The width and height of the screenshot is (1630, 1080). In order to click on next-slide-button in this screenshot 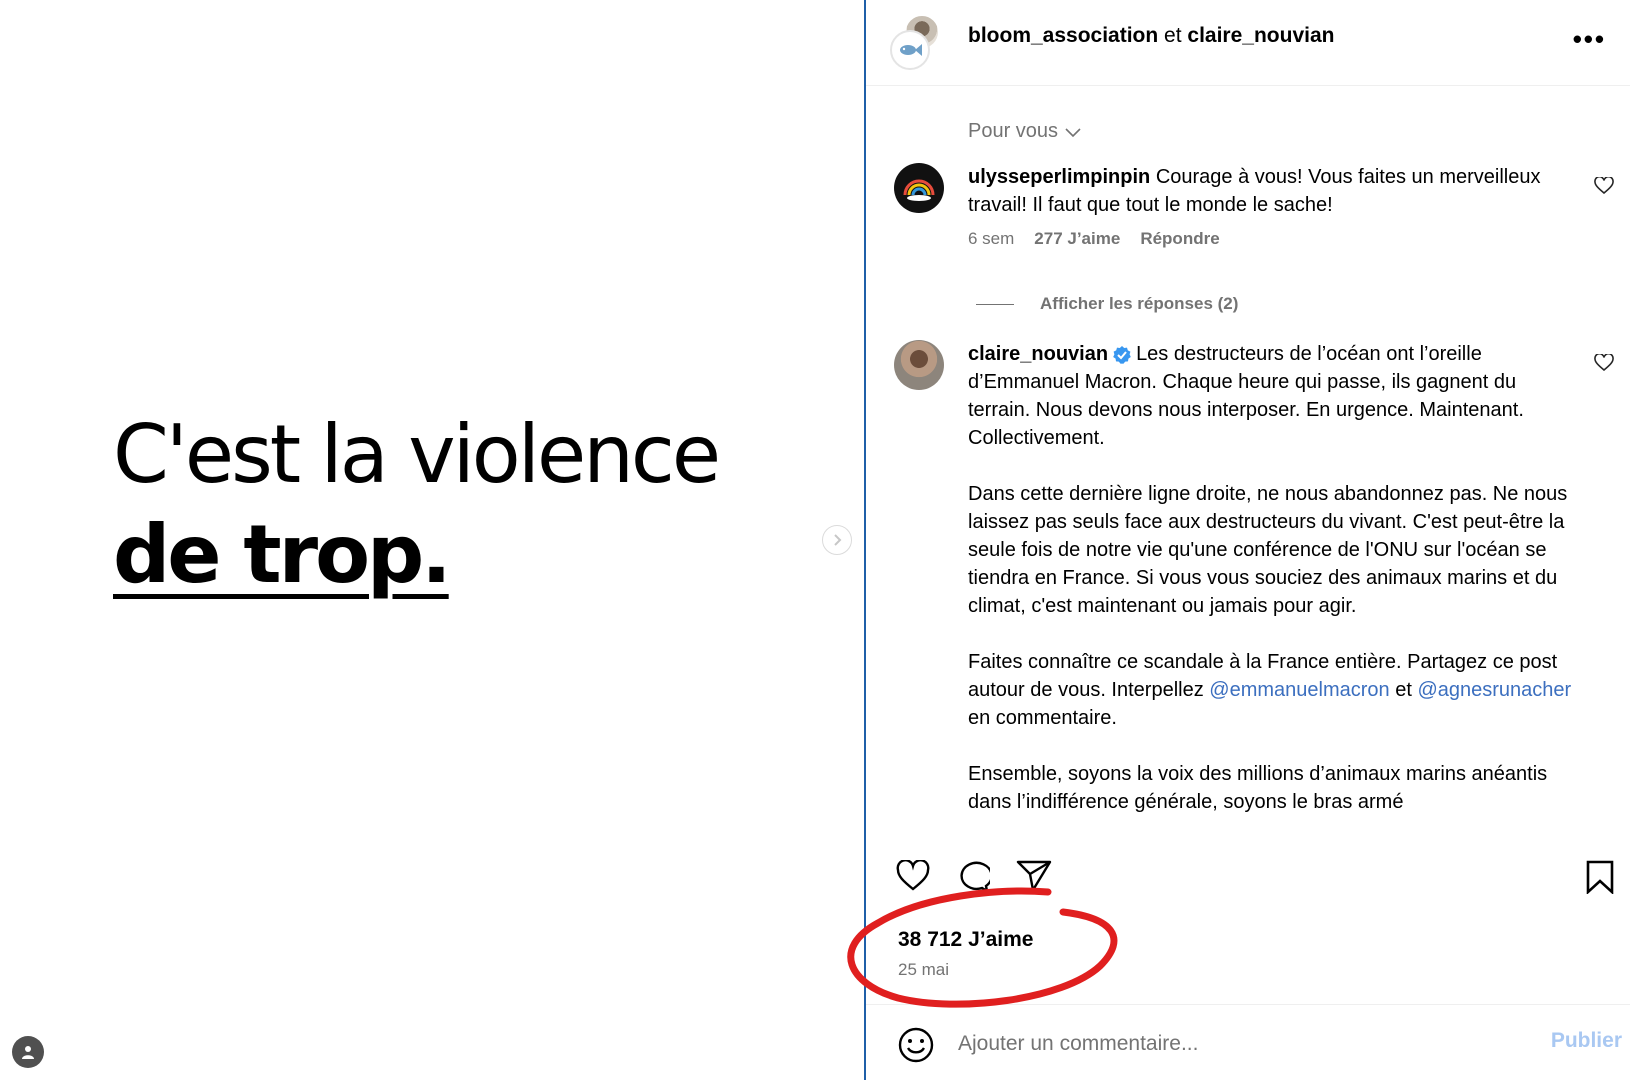, I will do `click(837, 540)`.